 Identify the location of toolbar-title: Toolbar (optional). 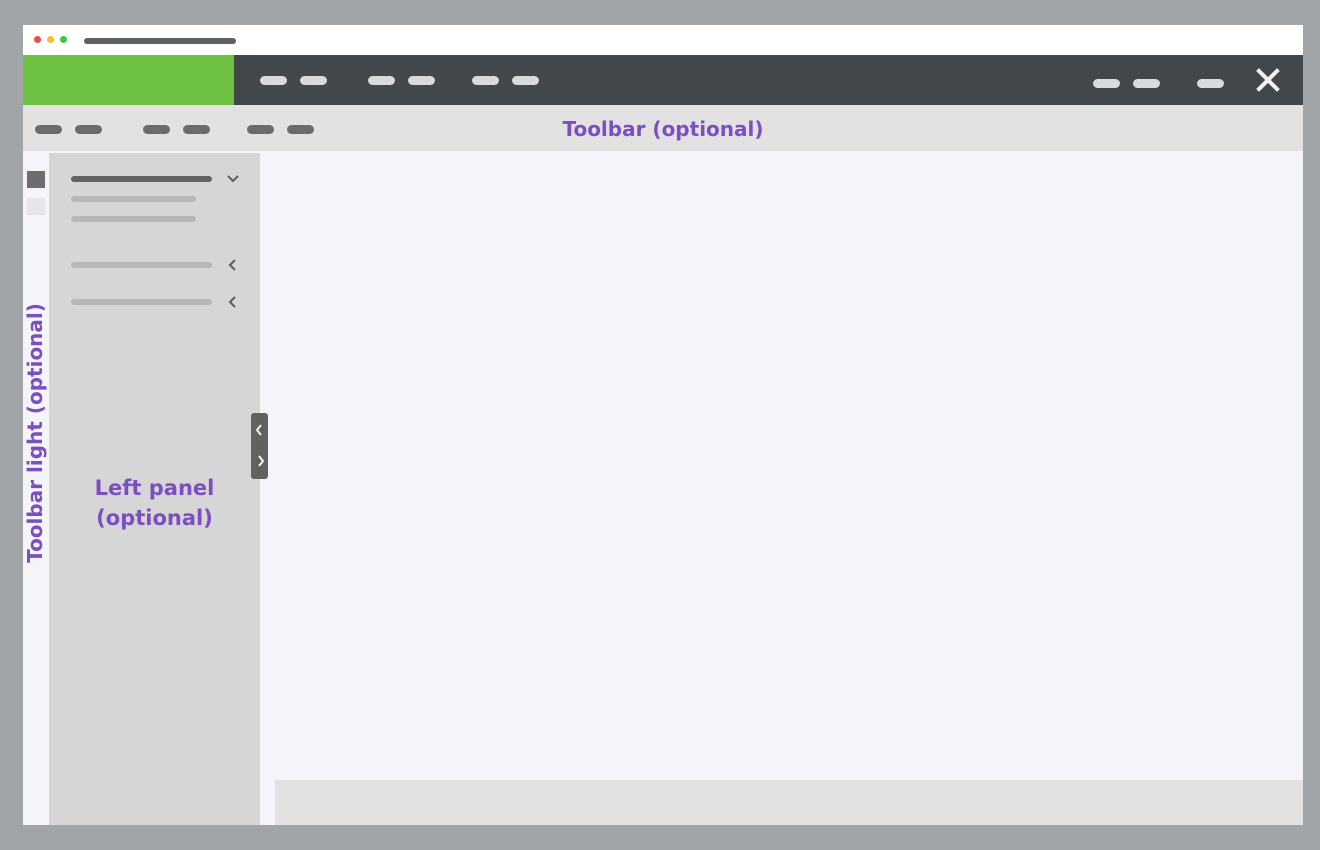
(663, 129).